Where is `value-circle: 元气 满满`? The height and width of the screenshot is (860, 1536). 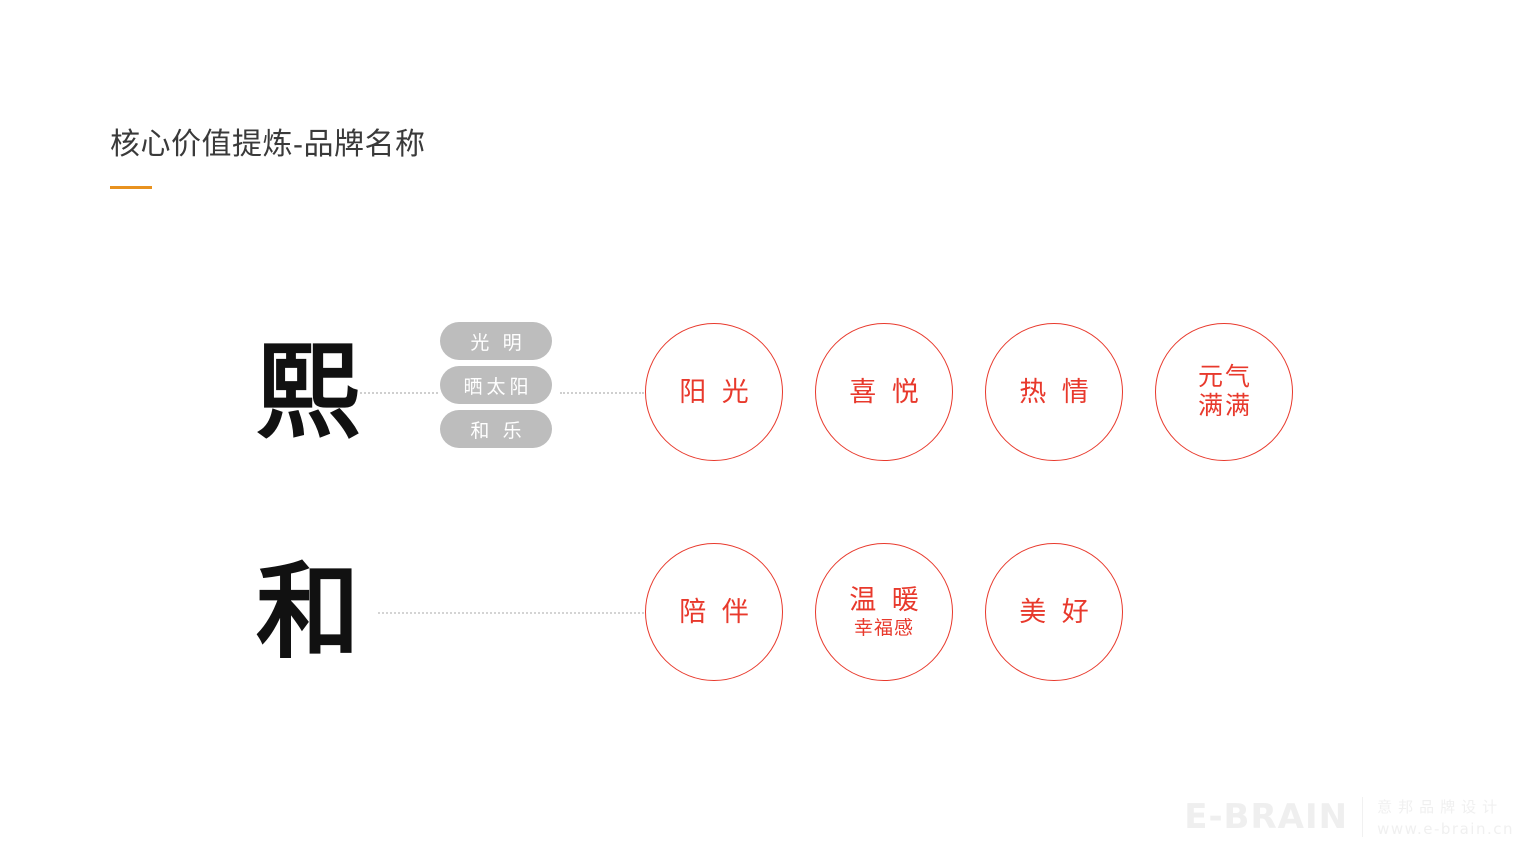
value-circle: 元气 满满 is located at coordinates (1224, 392).